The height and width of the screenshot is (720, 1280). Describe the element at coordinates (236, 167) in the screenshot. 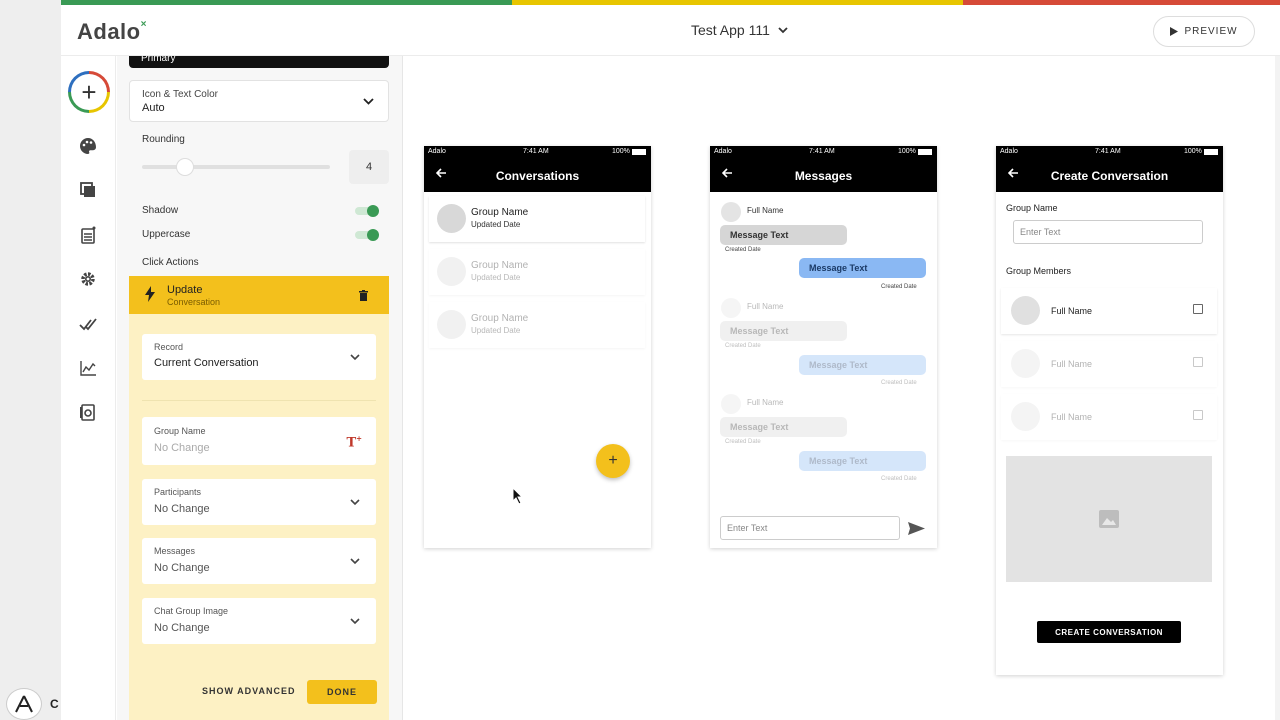

I see `rounding-slider` at that location.